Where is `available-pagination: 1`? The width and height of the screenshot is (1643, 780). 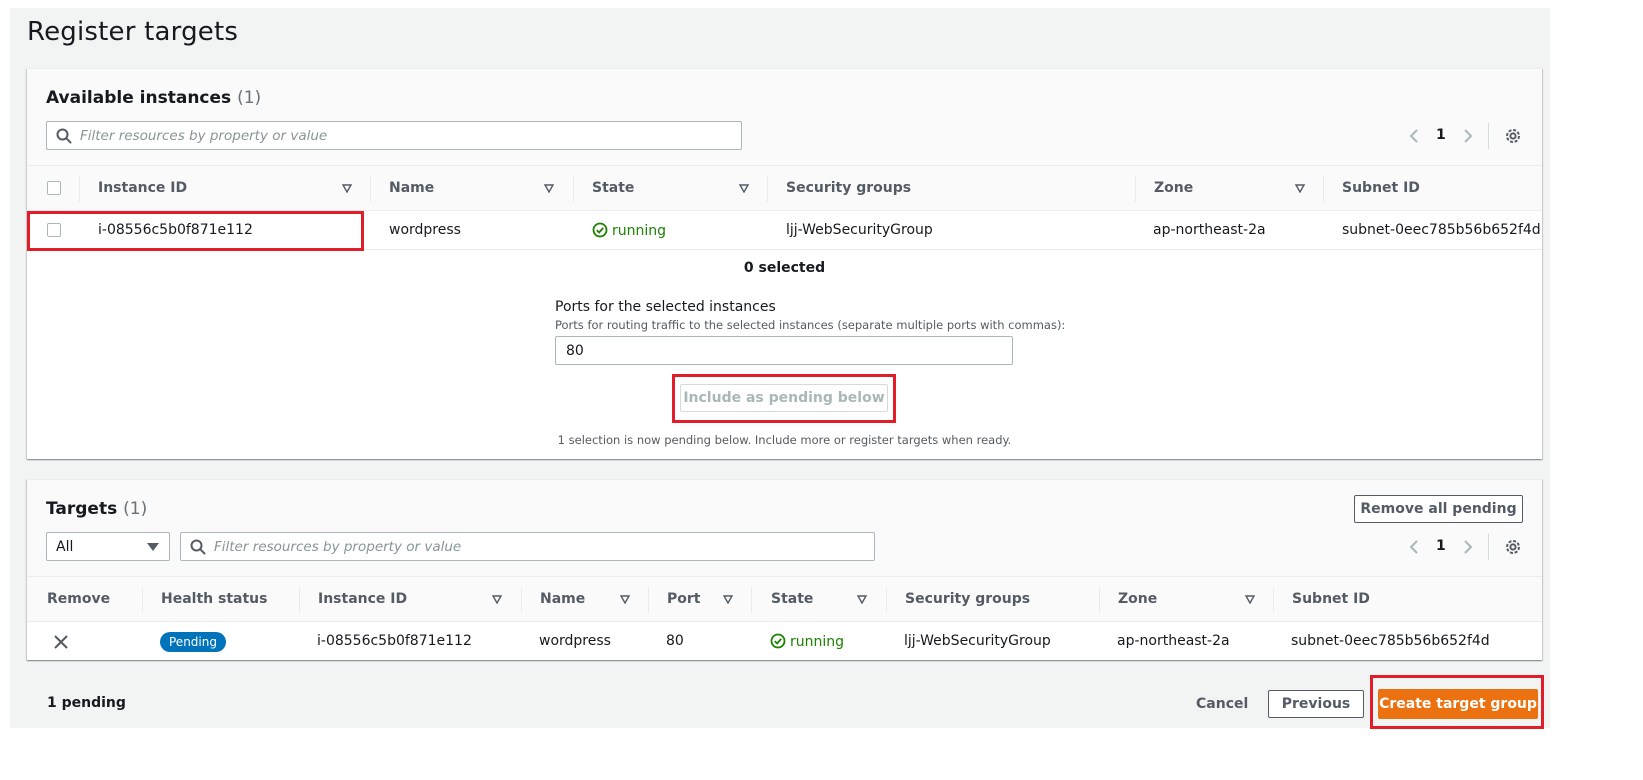 available-pagination: 1 is located at coordinates (1440, 136).